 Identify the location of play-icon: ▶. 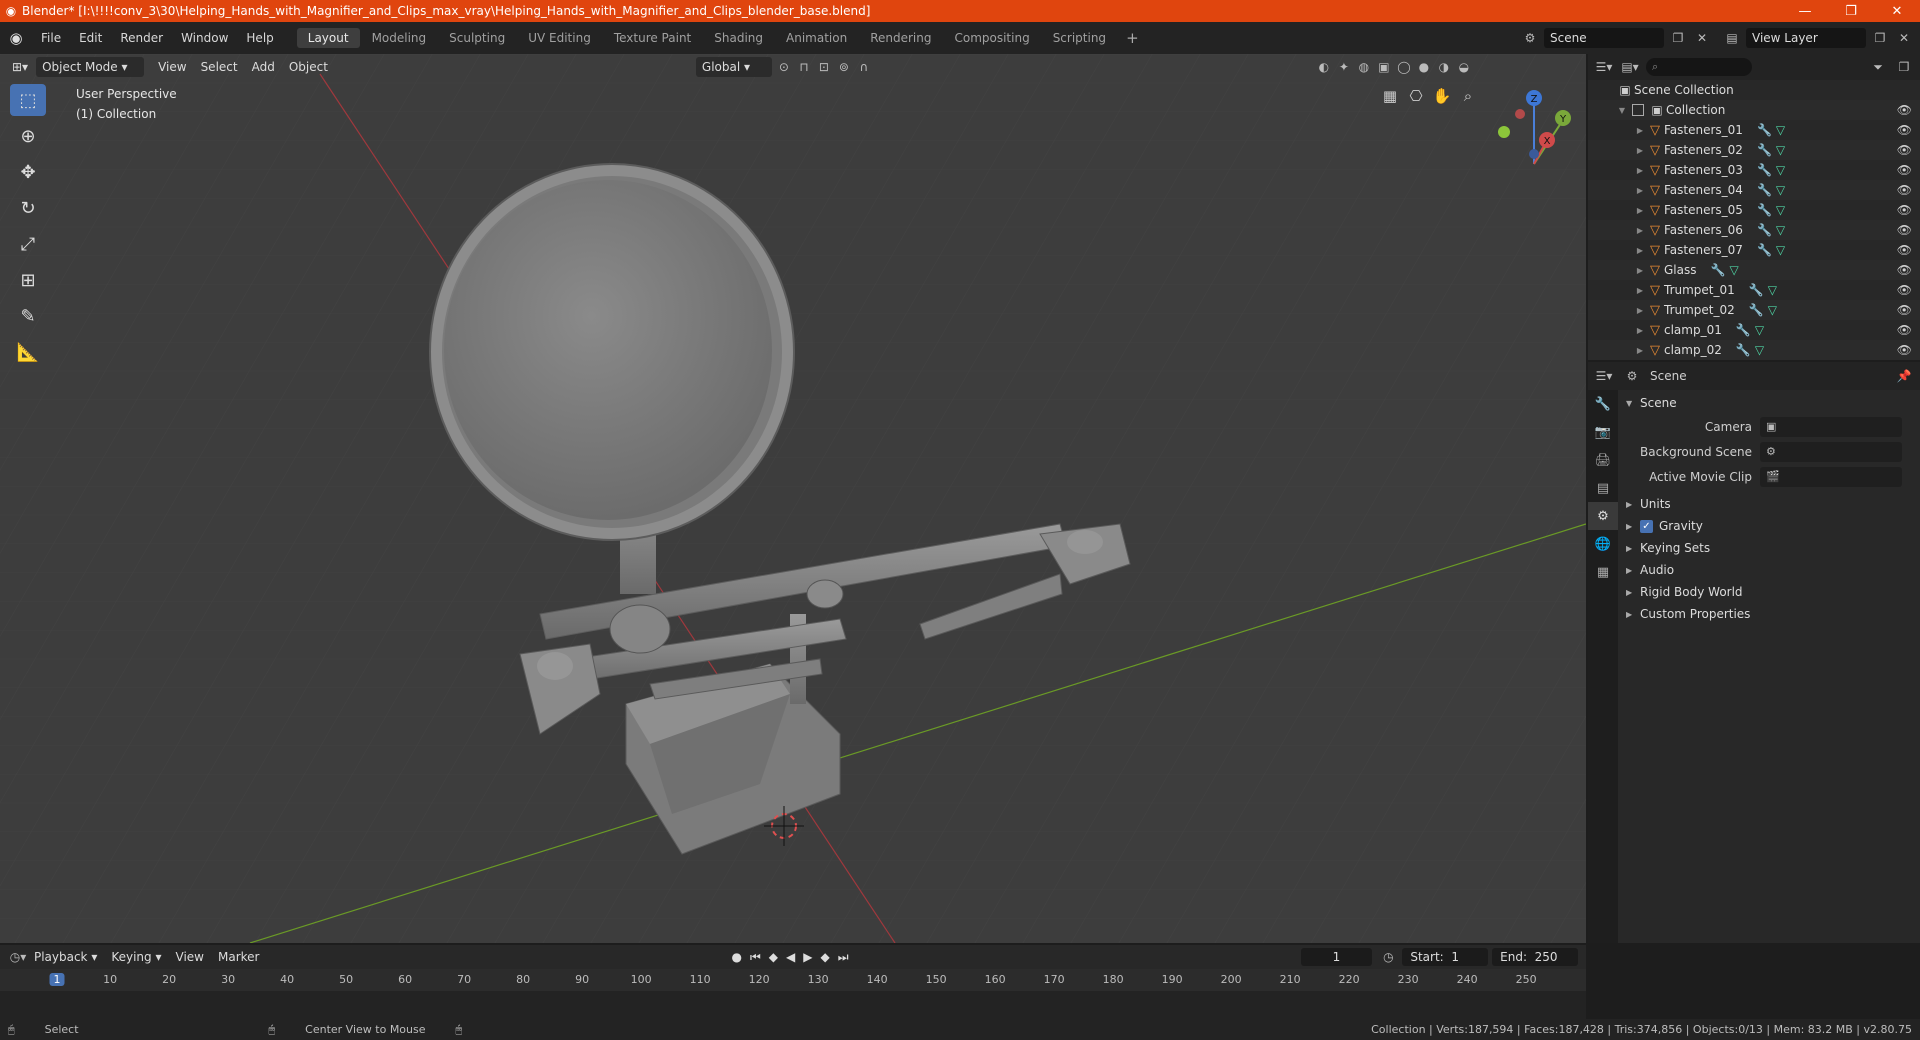
(807, 957).